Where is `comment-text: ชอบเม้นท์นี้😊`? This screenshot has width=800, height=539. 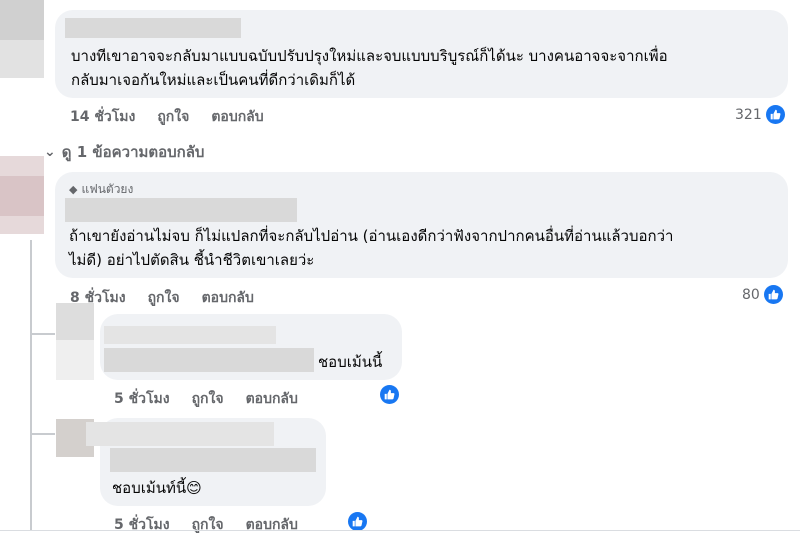 comment-text: ชอบเม้นท์นี้😊 is located at coordinates (157, 488).